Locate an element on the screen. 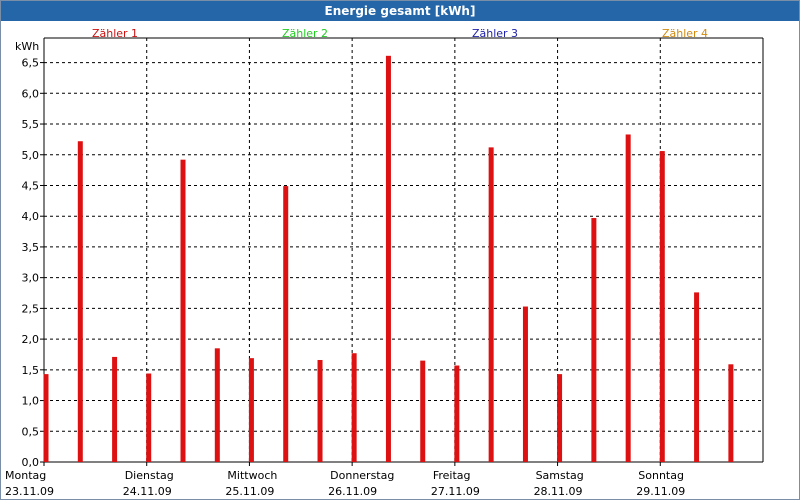 The width and height of the screenshot is (800, 500). y-tick-label: 5,0 is located at coordinates (31, 155).